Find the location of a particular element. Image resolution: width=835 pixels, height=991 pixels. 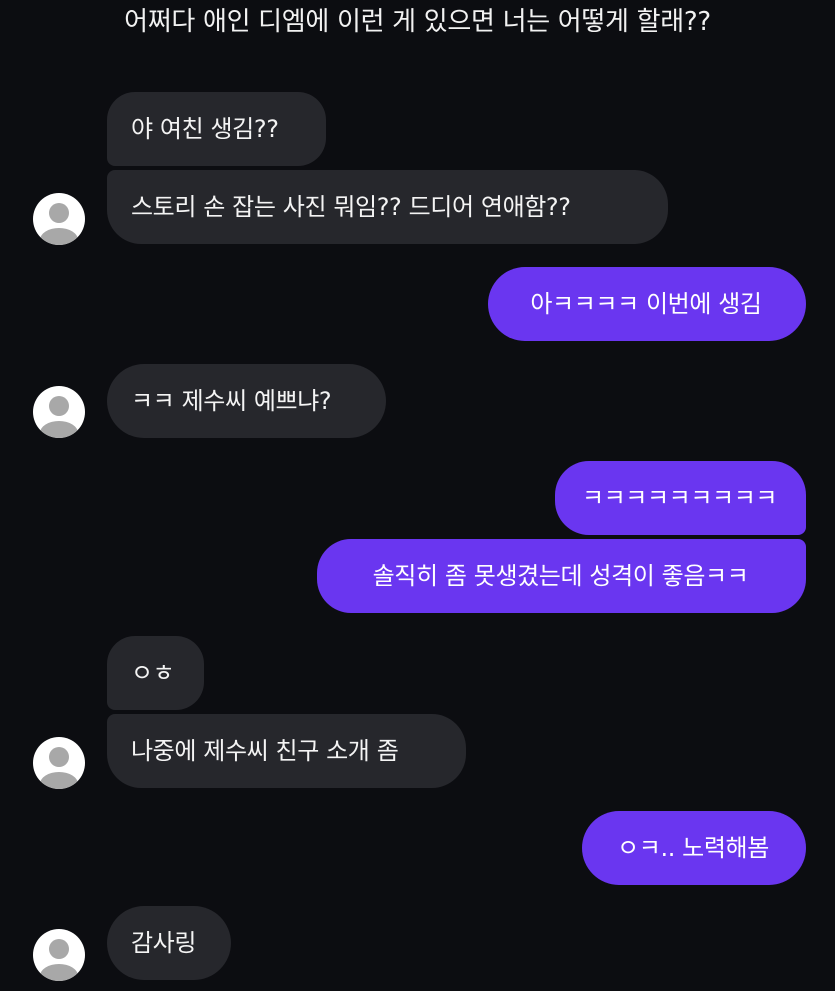

incoming-message-bubble: ㅋㅋ 제수씨 예쁘냐? is located at coordinates (246, 401).